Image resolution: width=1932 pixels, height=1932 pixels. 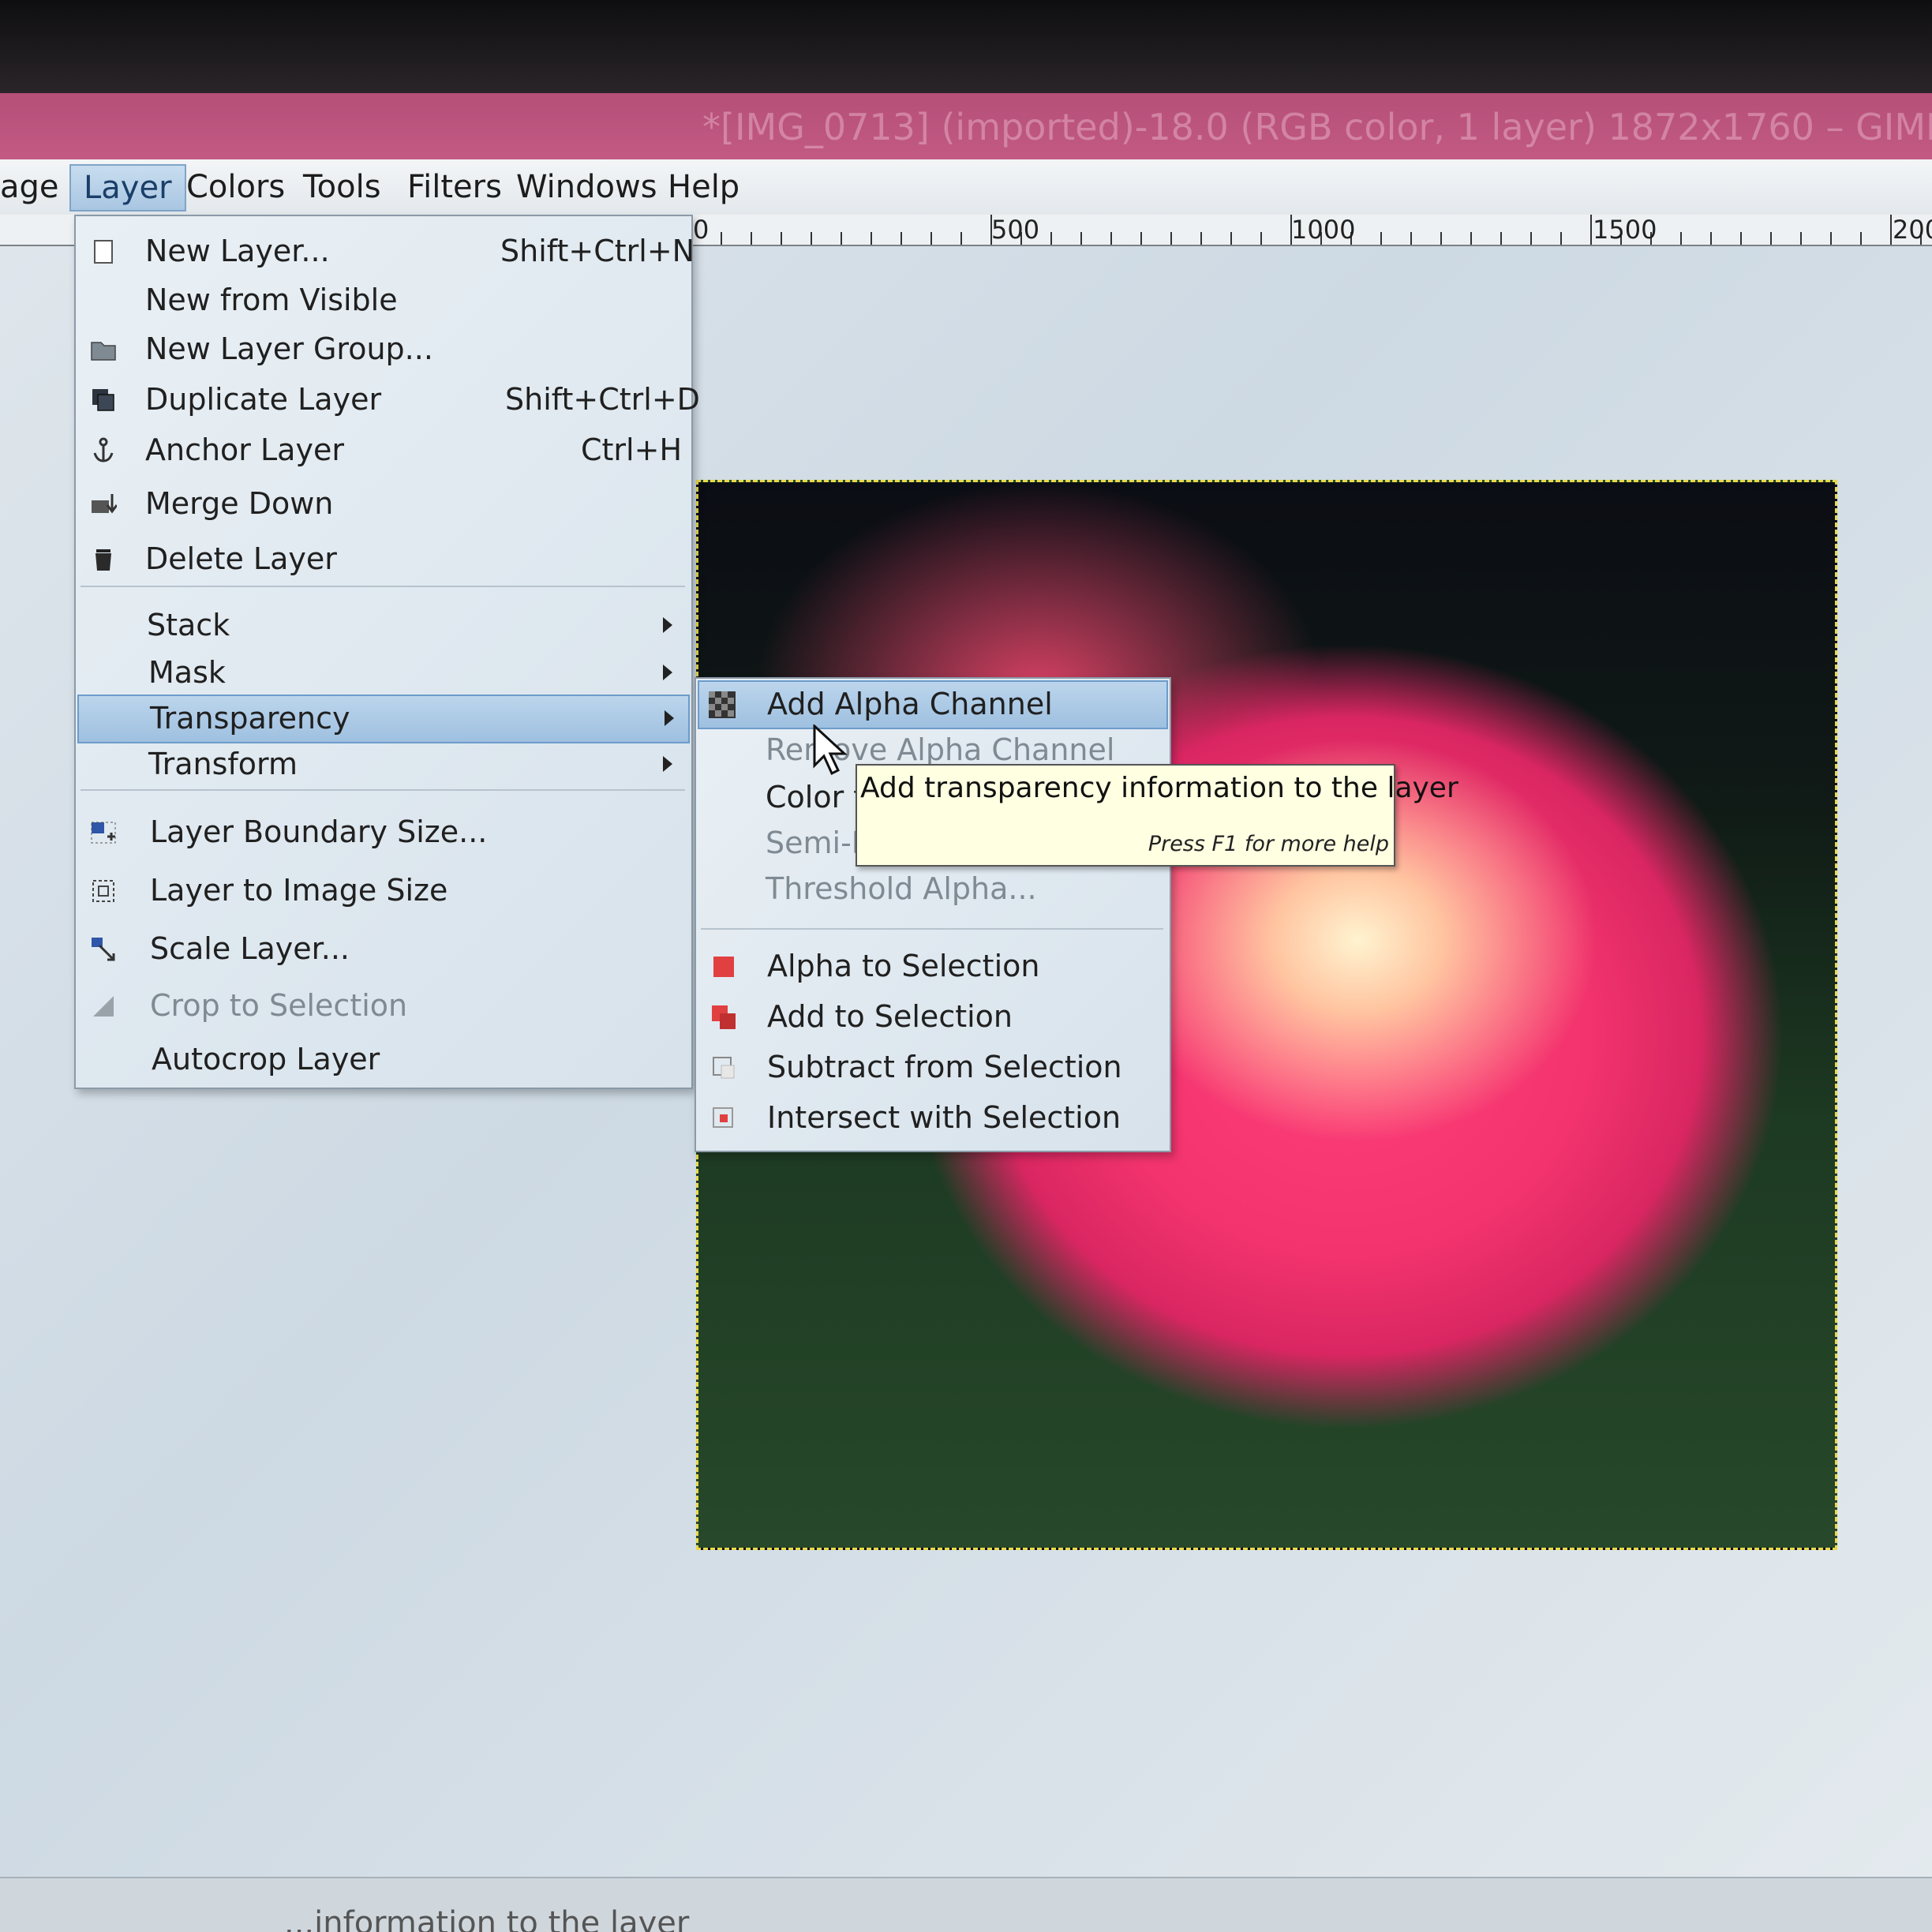 I want to click on scale-icon, so click(x=103, y=949).